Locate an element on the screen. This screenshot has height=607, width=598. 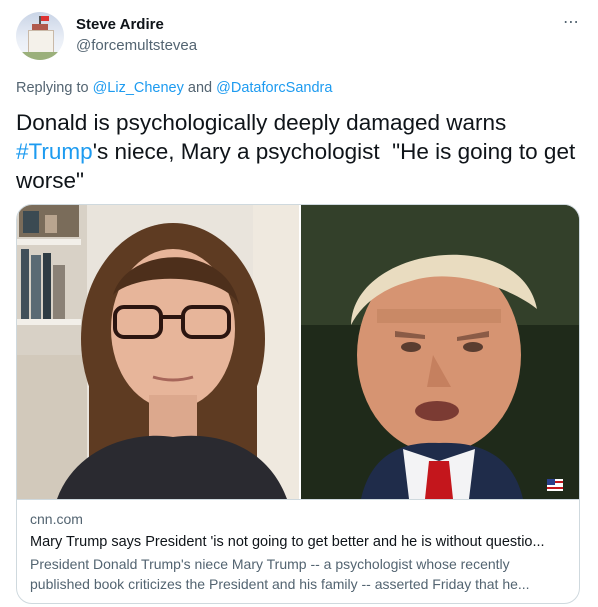
replying-to-conj: and is located at coordinates (200, 88).